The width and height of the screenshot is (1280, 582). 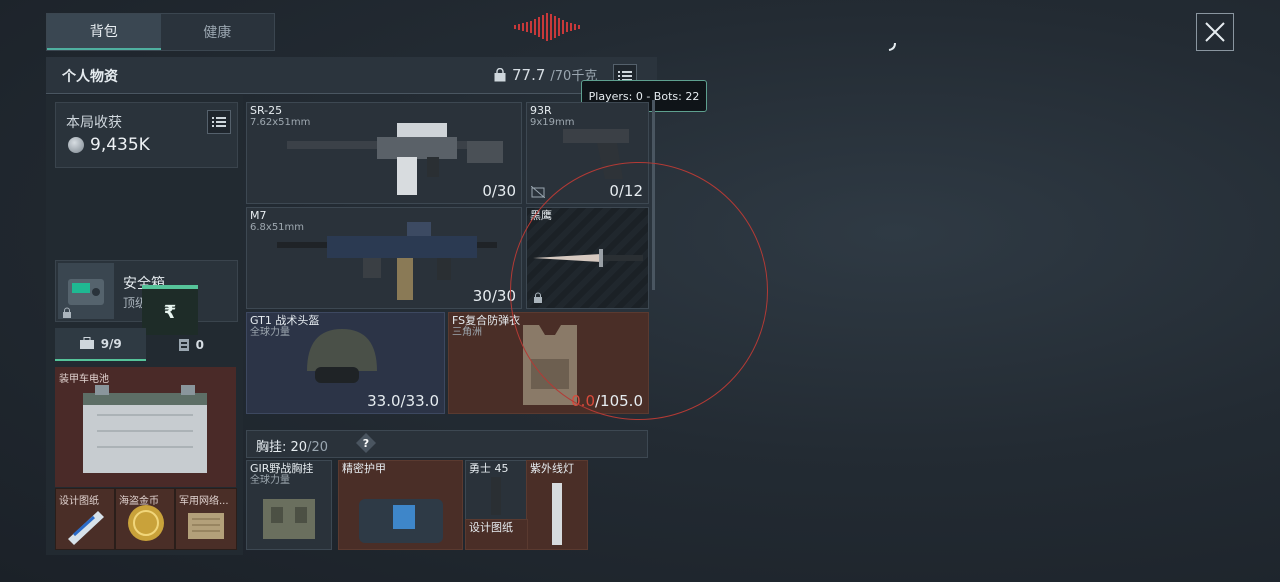 What do you see at coordinates (299, 447) in the screenshot?
I see `chest-rig-used: 20` at bounding box center [299, 447].